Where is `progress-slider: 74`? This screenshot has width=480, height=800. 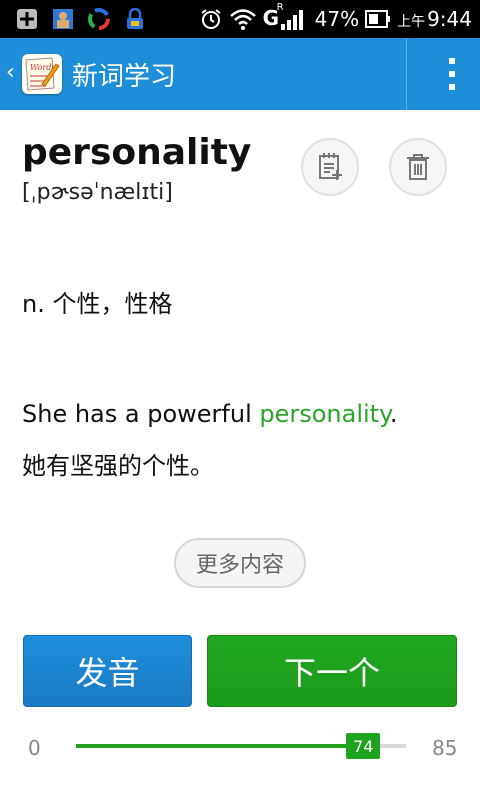
progress-slider: 74 is located at coordinates (241, 746).